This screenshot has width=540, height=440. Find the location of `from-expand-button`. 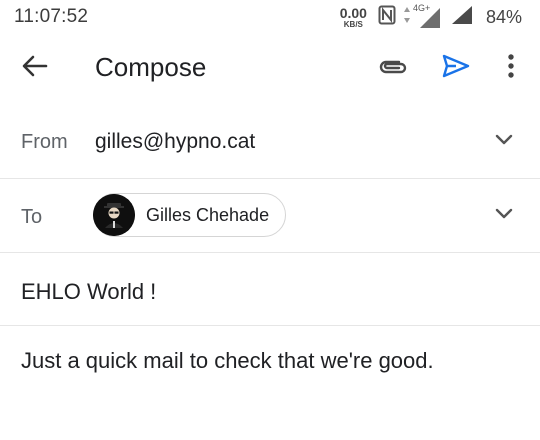

from-expand-button is located at coordinates (504, 142).